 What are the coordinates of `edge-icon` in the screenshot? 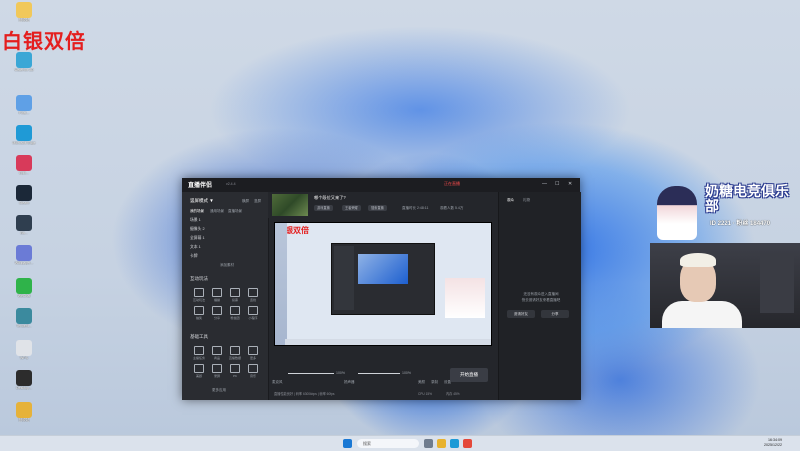 It's located at (454, 443).